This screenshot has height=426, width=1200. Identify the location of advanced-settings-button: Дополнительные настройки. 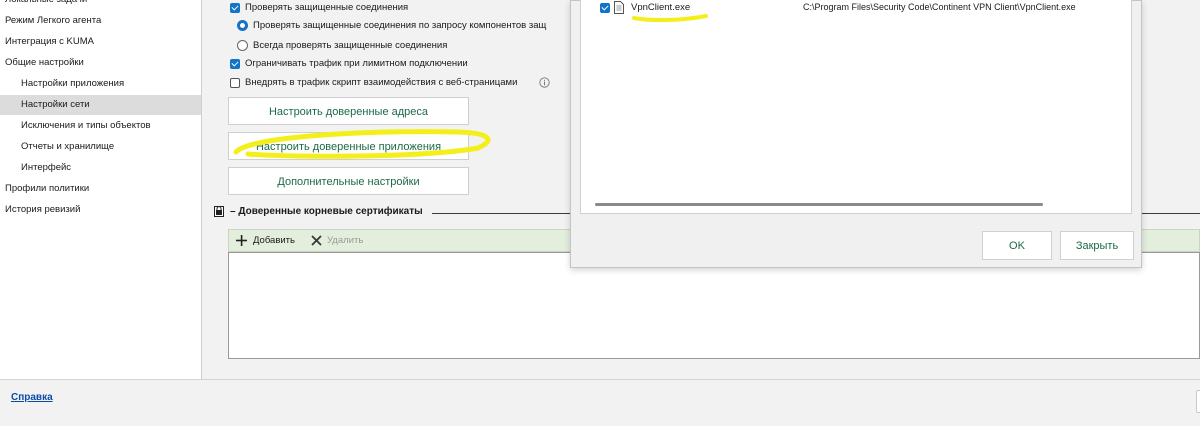
(348, 181).